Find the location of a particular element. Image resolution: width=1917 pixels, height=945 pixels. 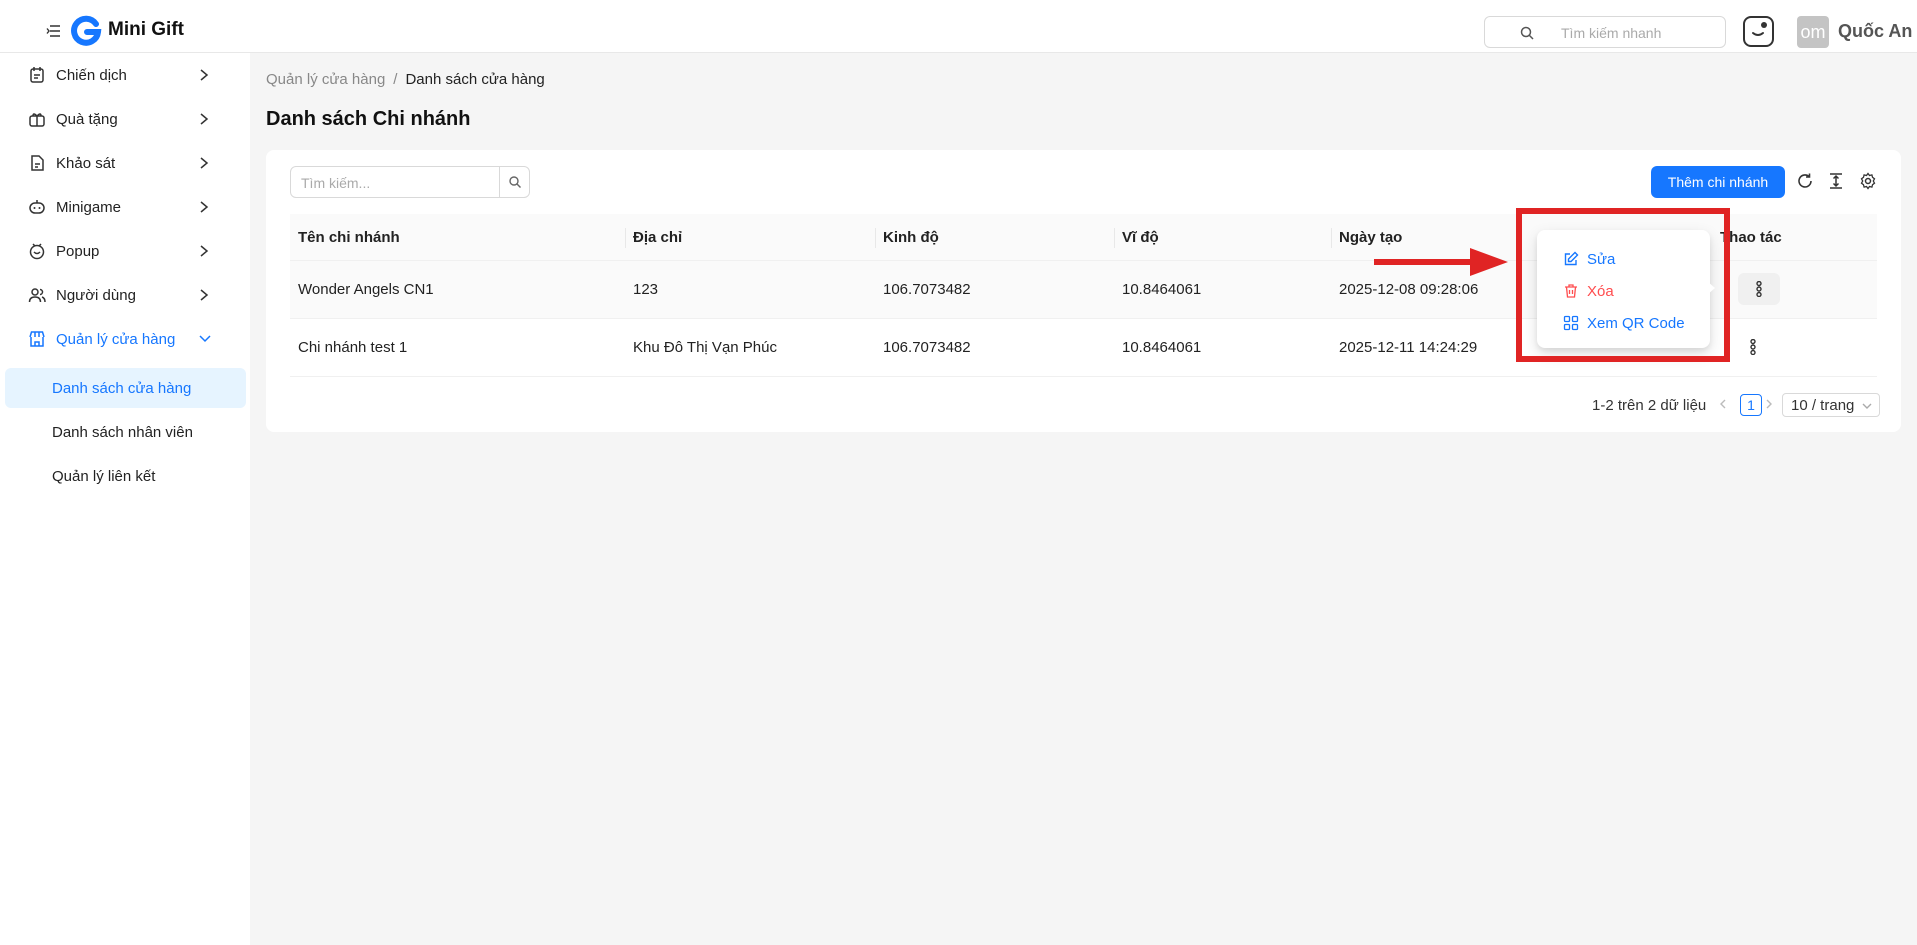

sidebar-item-chien-dich: Chiến dịch is located at coordinates (125, 75).